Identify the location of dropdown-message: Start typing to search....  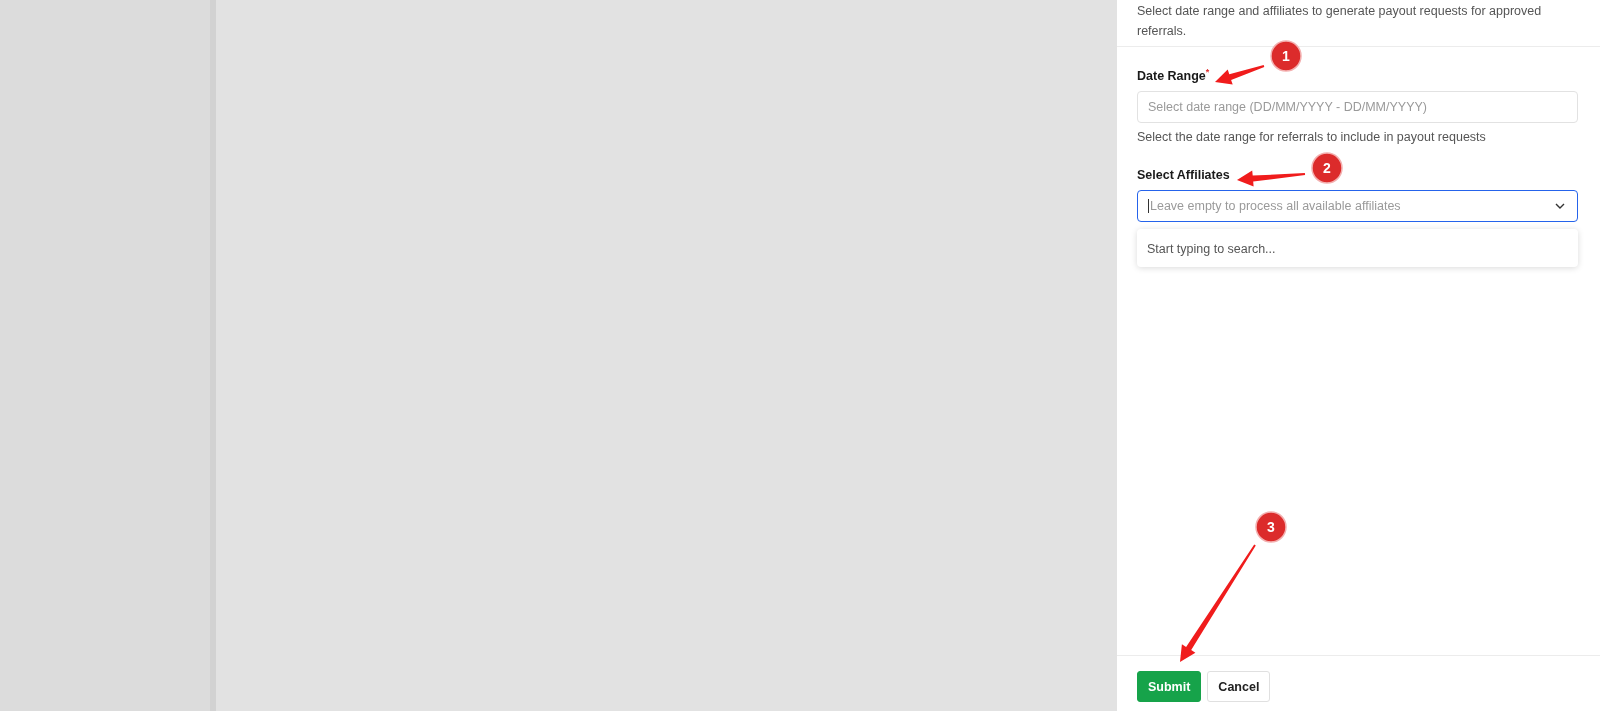
(1211, 249).